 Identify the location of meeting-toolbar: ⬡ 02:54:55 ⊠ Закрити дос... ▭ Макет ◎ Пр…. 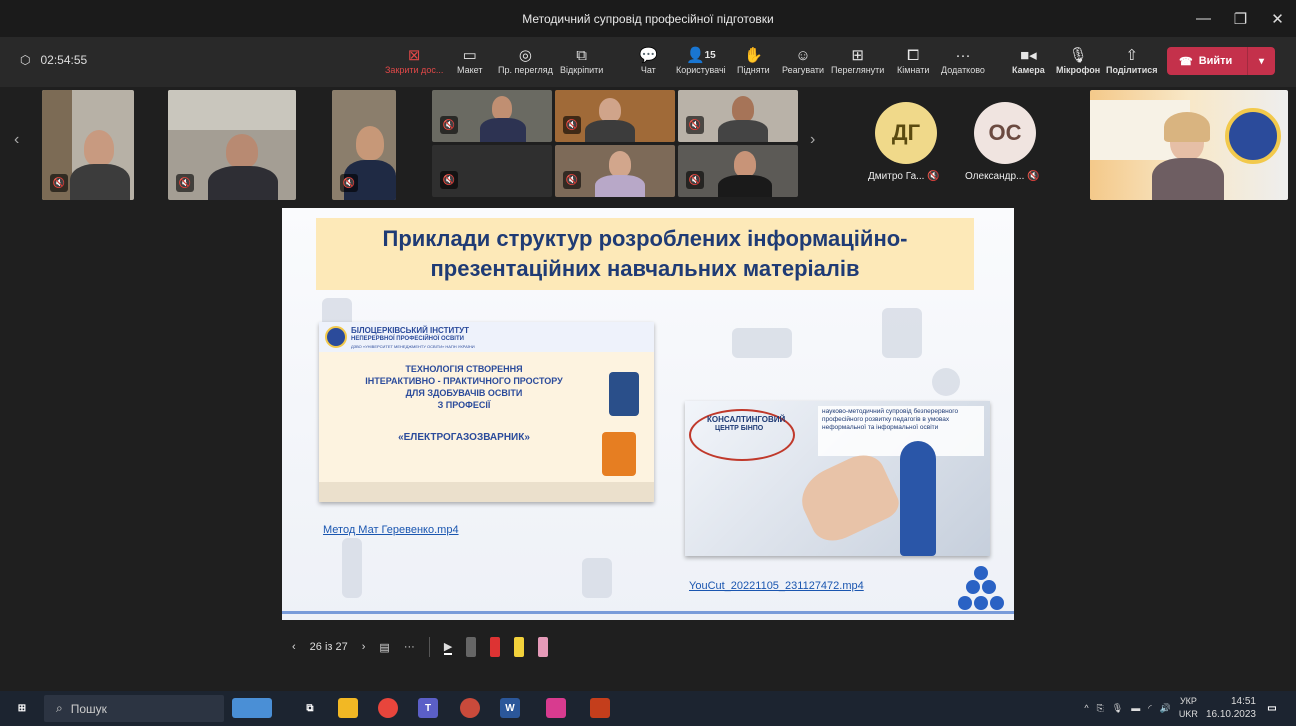
(648, 62).